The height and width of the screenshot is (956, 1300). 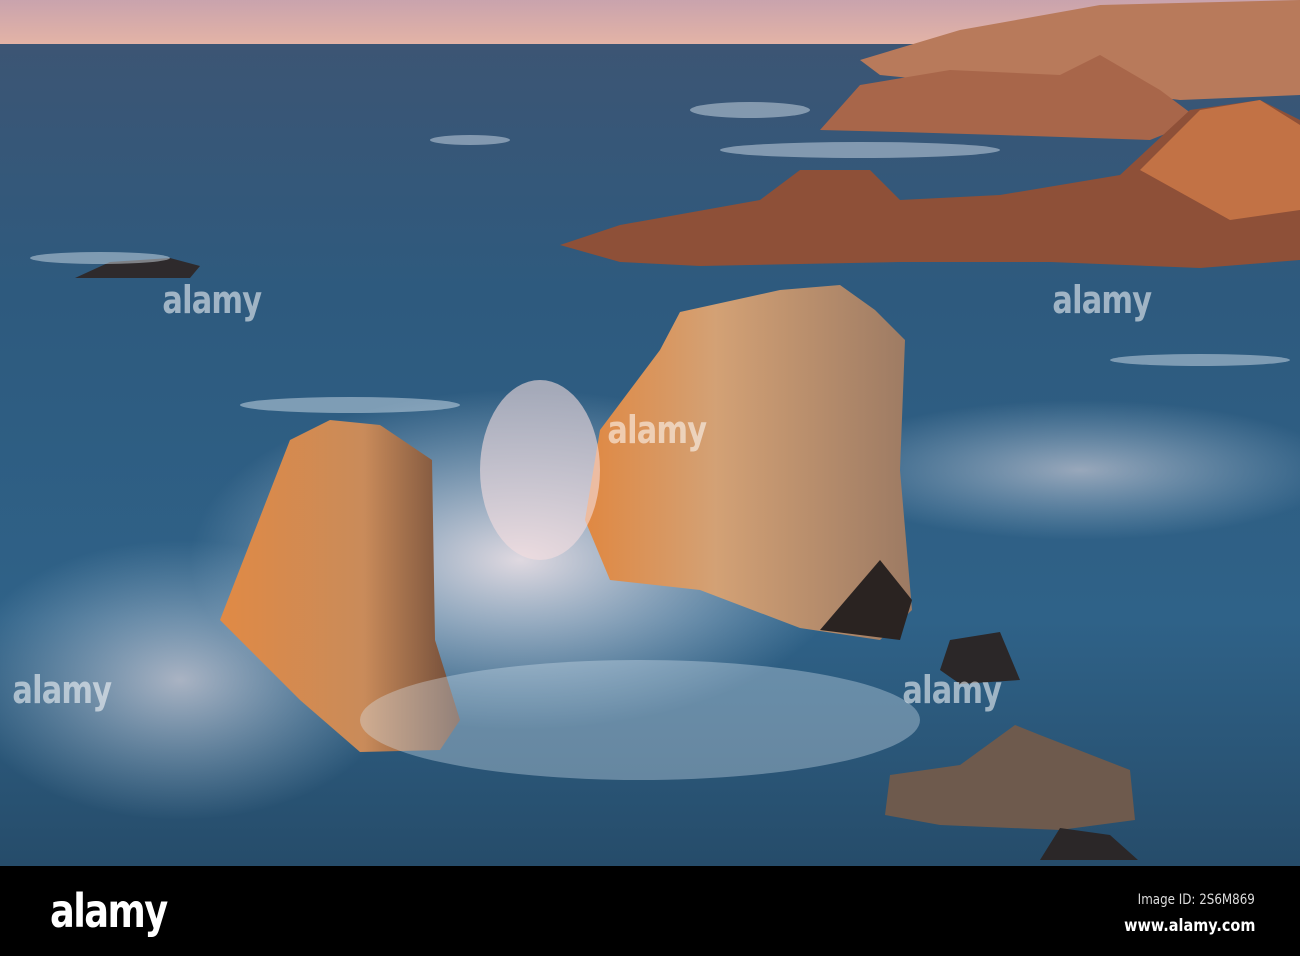 What do you see at coordinates (1196, 900) in the screenshot?
I see `image-id: Image ID: 2S6M869` at bounding box center [1196, 900].